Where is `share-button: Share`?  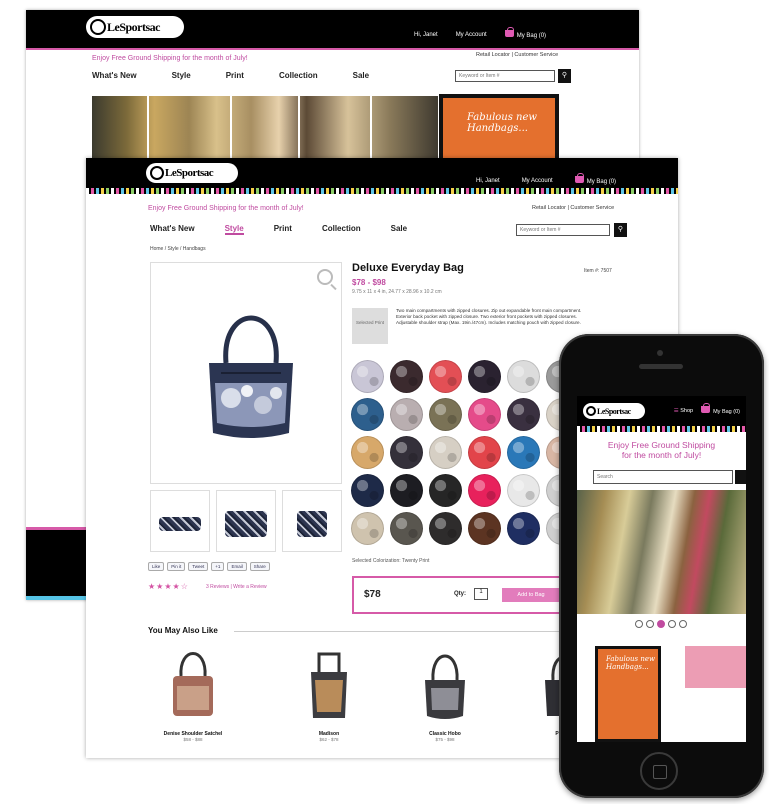
share-button: Share is located at coordinates (259, 566).